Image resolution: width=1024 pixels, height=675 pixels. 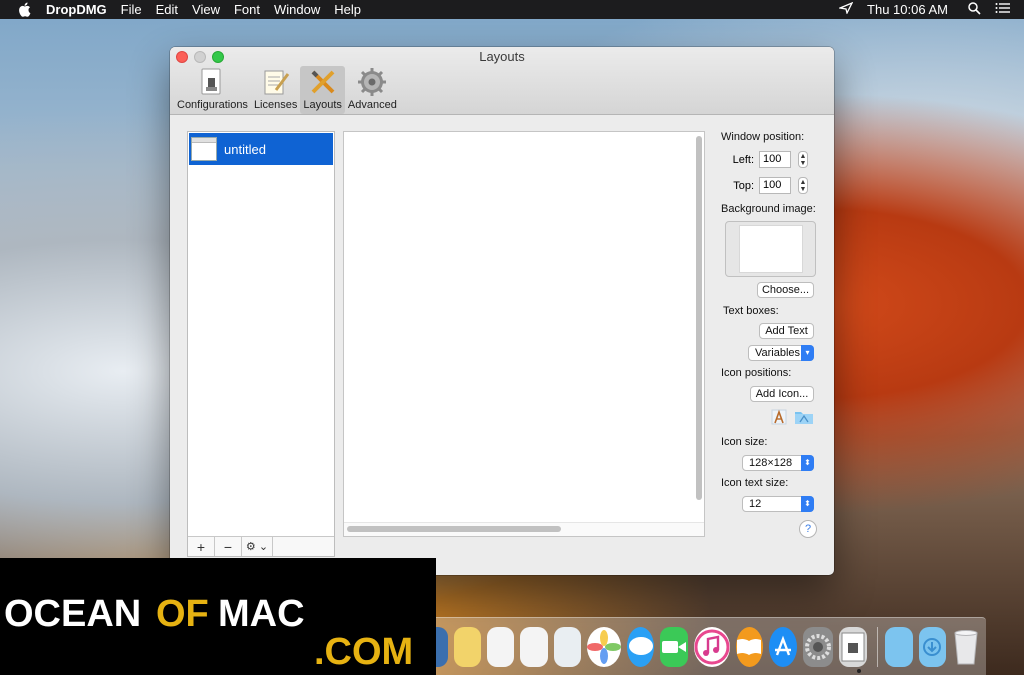 I want to click on dock-reminders-icon, so click(x=534, y=646).